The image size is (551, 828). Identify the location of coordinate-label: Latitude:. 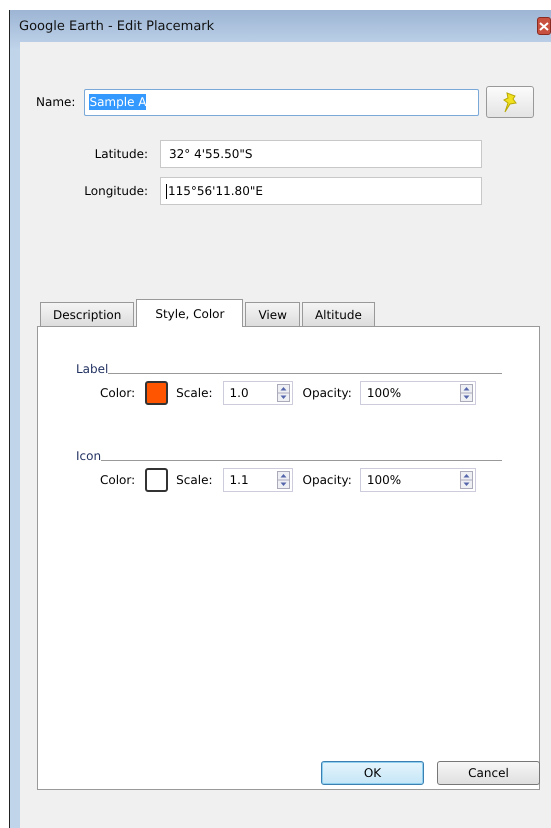
(121, 154).